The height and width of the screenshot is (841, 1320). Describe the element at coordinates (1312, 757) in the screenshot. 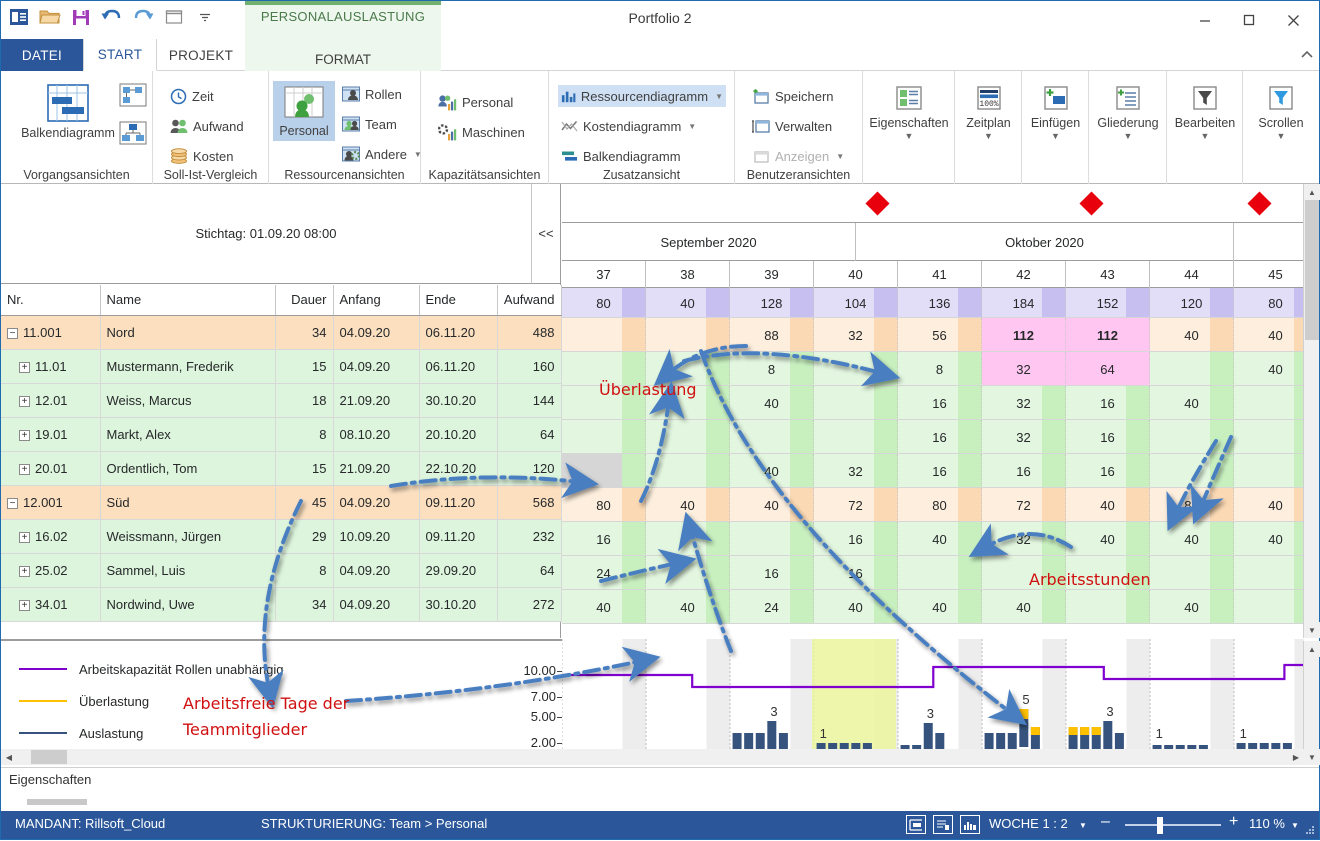

I see `diagram-scroll-down-button: ▼` at that location.